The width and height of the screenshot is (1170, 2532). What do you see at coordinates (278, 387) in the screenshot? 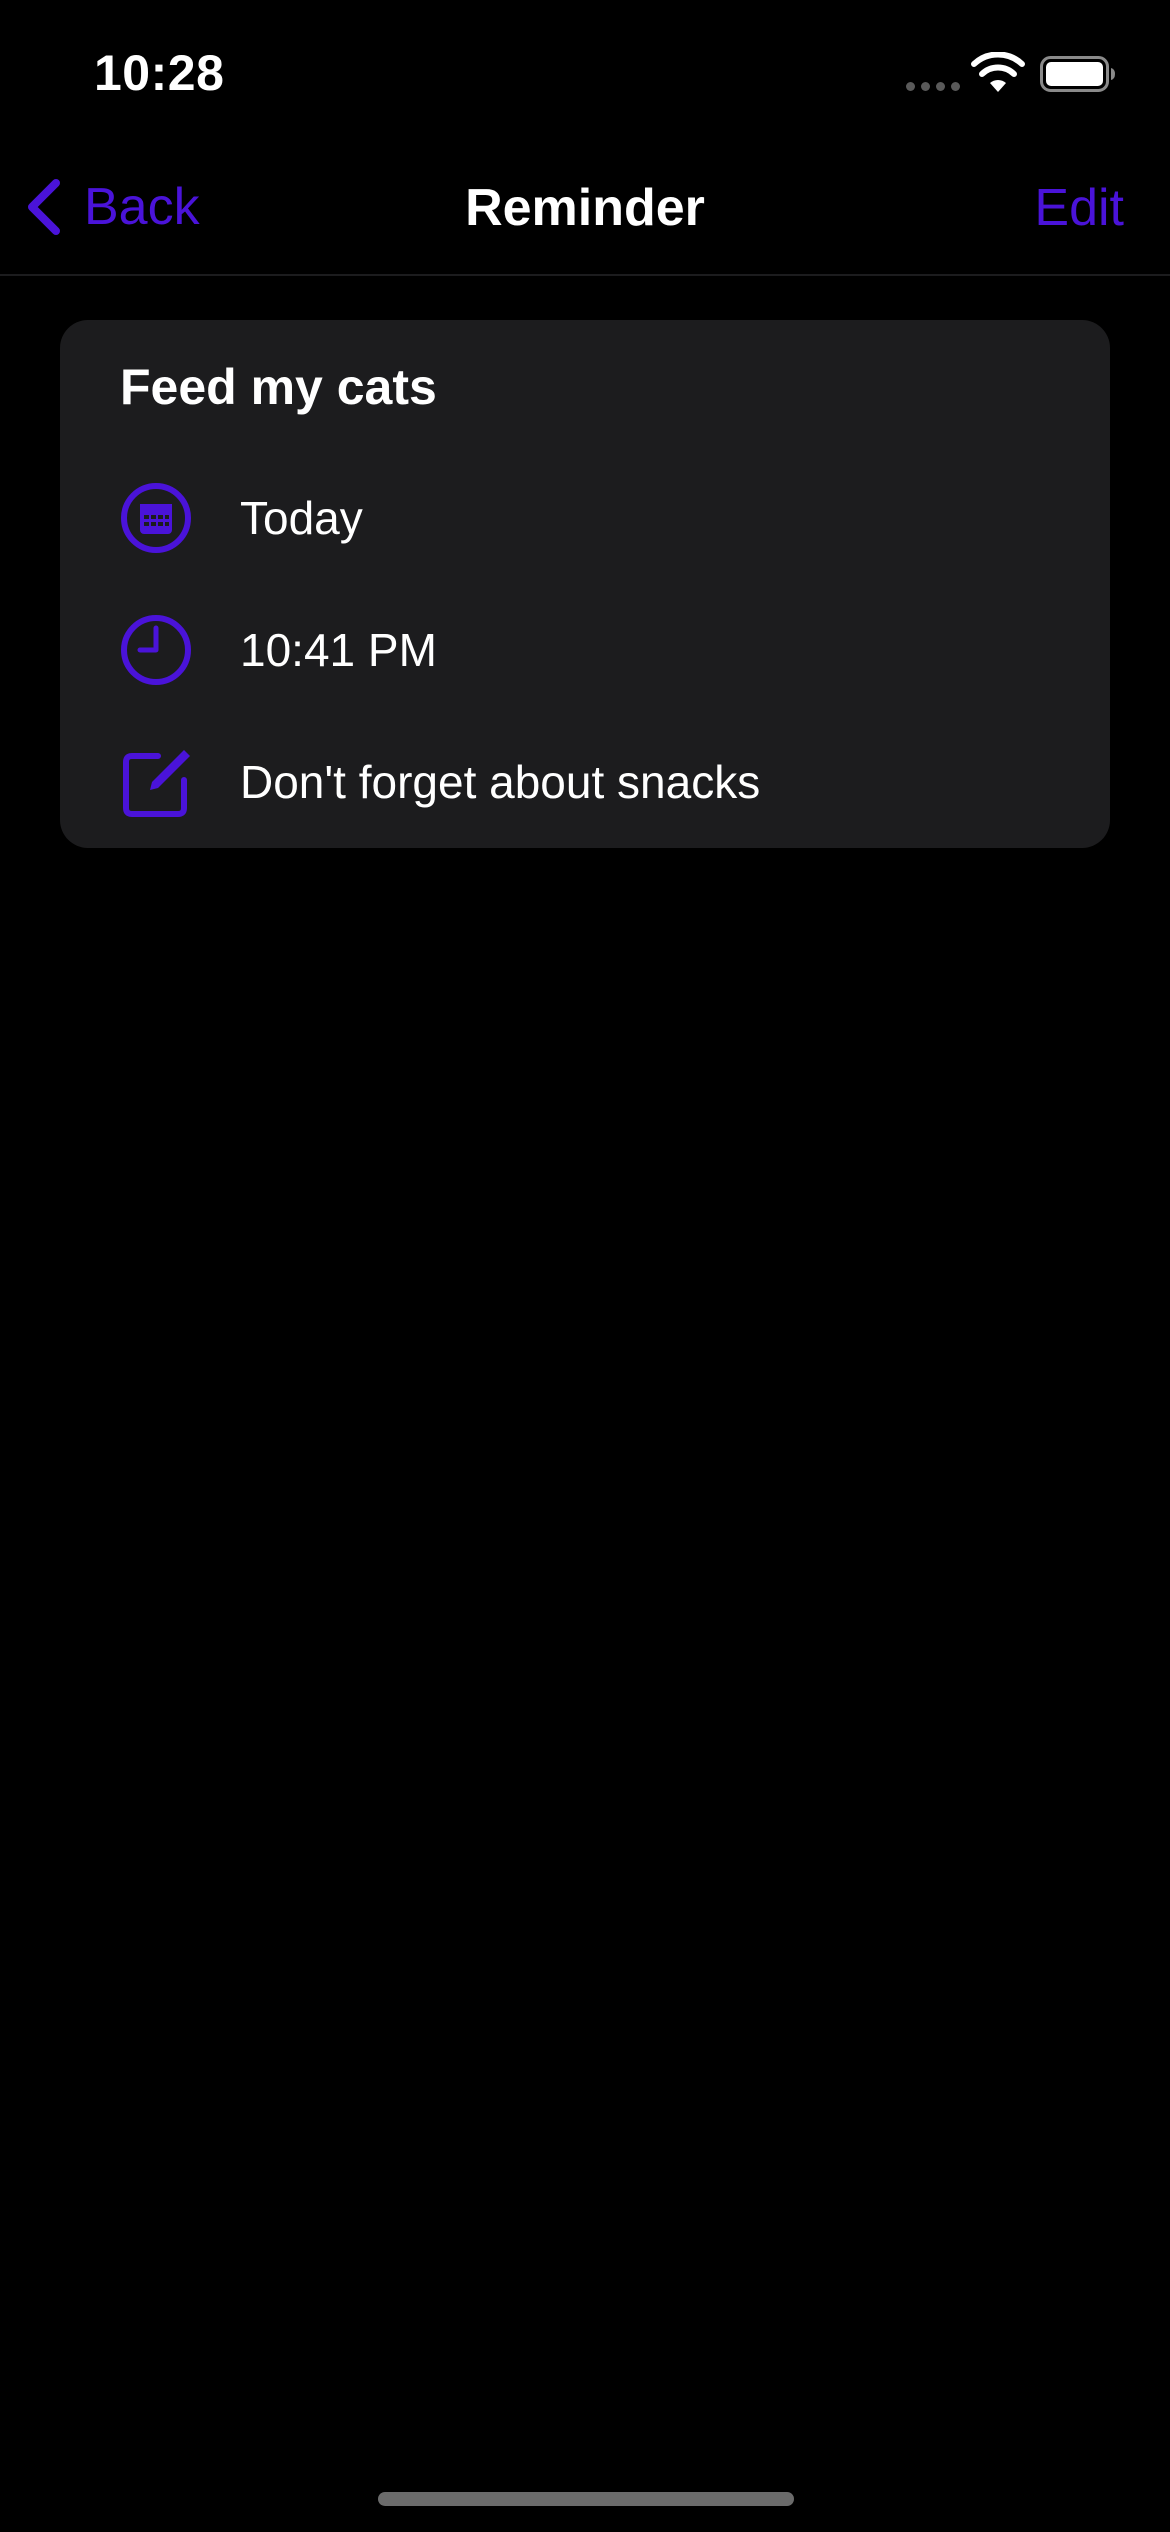
I see `reminder-title: Feed my cats` at bounding box center [278, 387].